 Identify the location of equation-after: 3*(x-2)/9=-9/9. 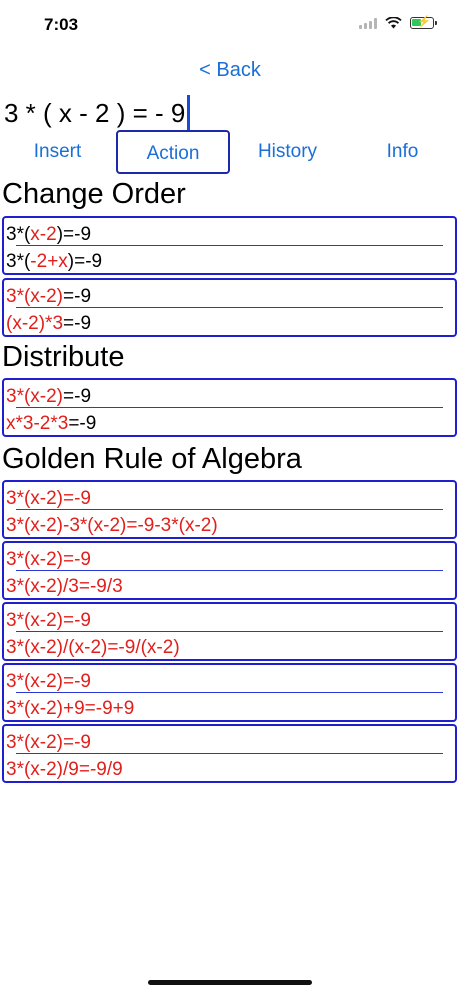
(64, 770).